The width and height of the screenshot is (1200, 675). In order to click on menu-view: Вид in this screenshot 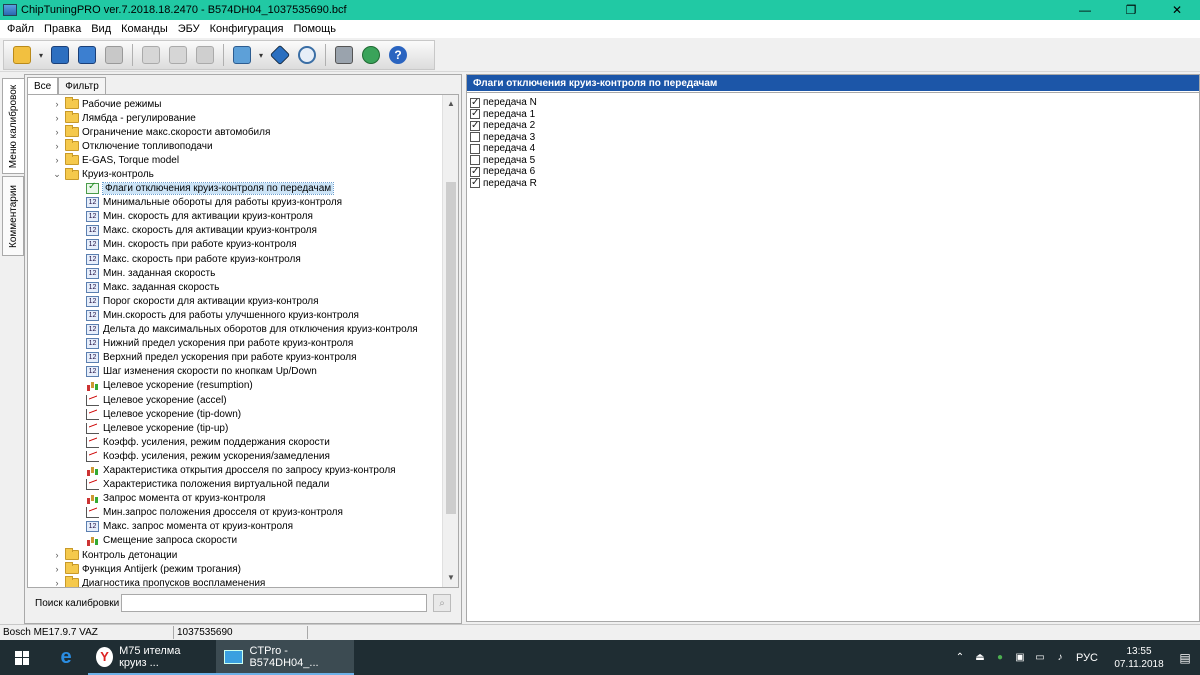, I will do `click(101, 29)`.